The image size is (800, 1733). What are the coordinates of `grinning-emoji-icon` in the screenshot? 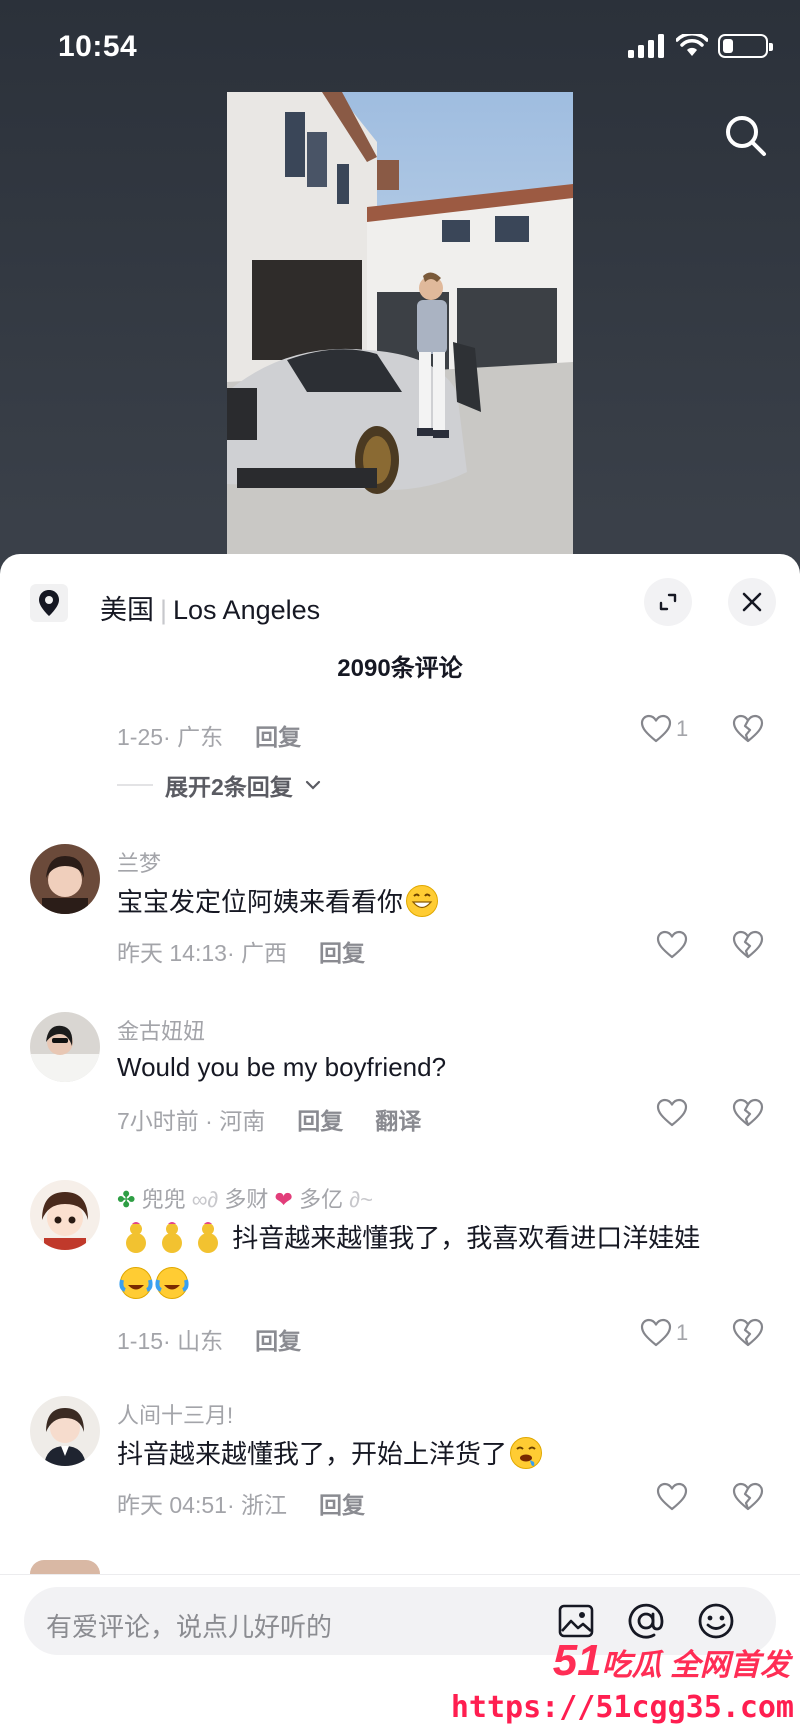 It's located at (422, 901).